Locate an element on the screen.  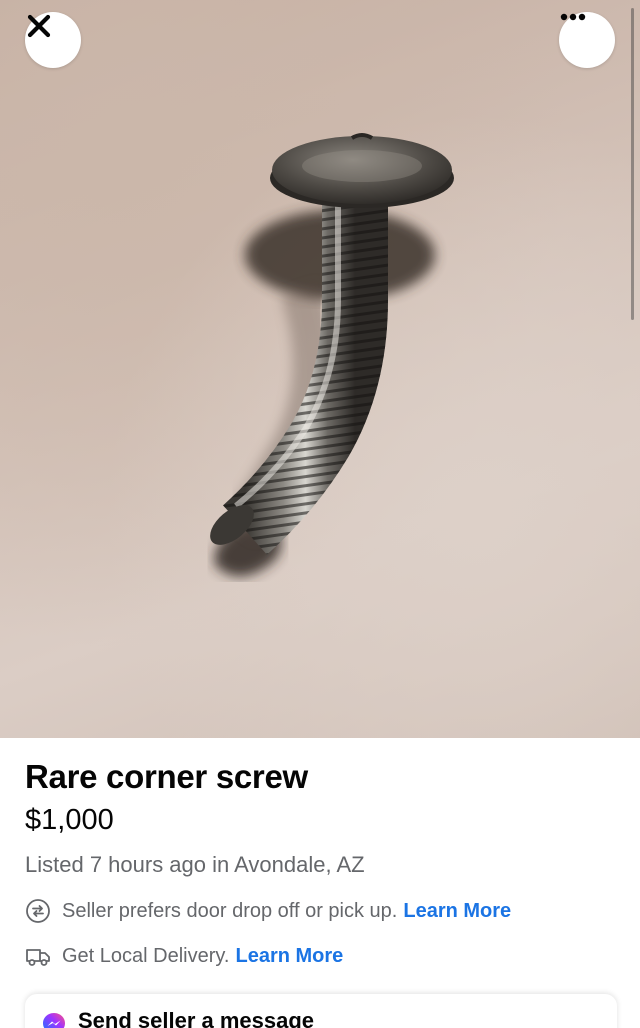
local-delivery-text: Get Local Delivery. is located at coordinates (146, 955).